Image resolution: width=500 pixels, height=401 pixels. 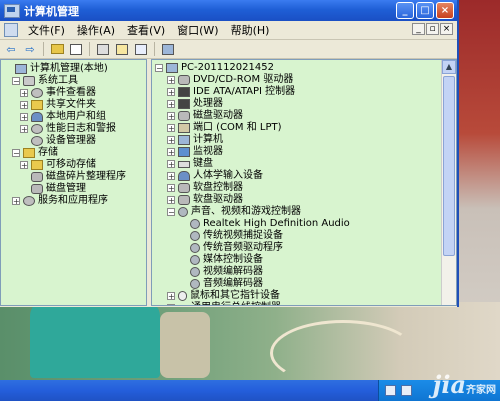 I want to click on help-icon, so click(x=141, y=49).